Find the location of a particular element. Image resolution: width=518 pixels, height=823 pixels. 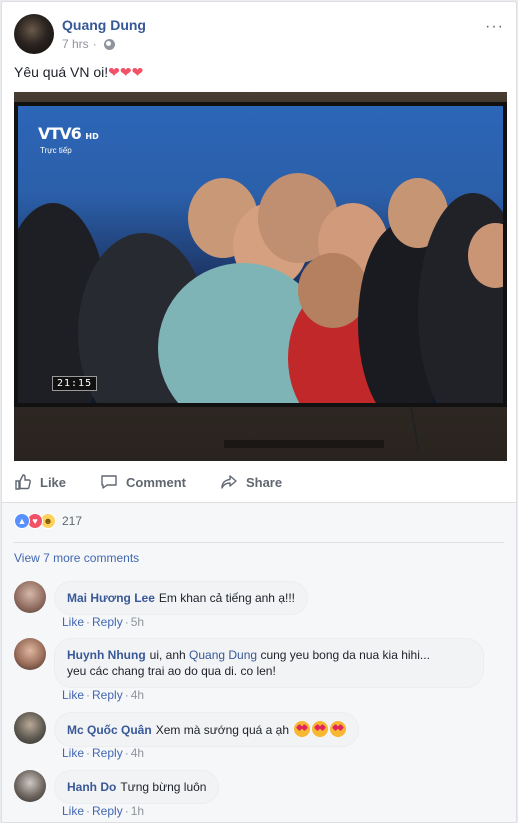

comment-bubble: Mai Hương Lee Em khan cả tiếng anh ạ!!! is located at coordinates (181, 598).